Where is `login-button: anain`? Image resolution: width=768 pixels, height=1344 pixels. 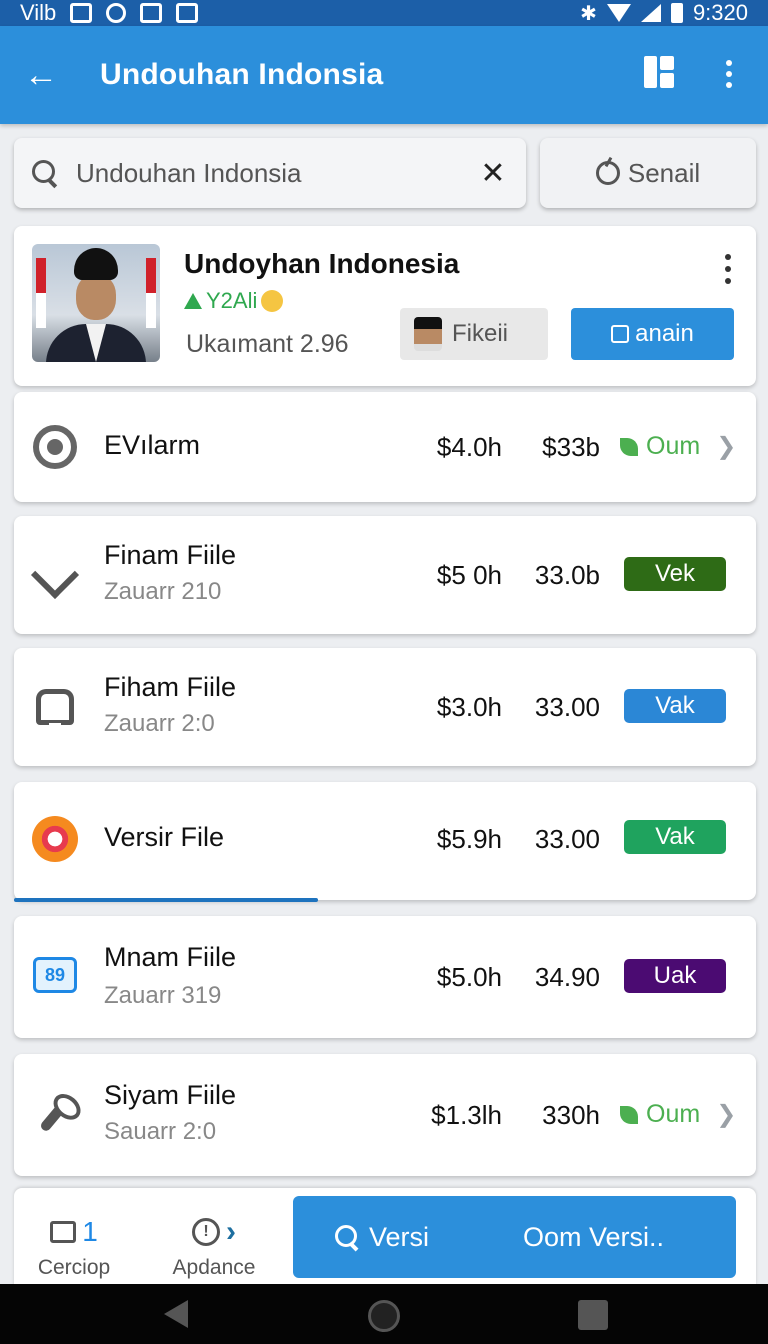 login-button: anain is located at coordinates (652, 334).